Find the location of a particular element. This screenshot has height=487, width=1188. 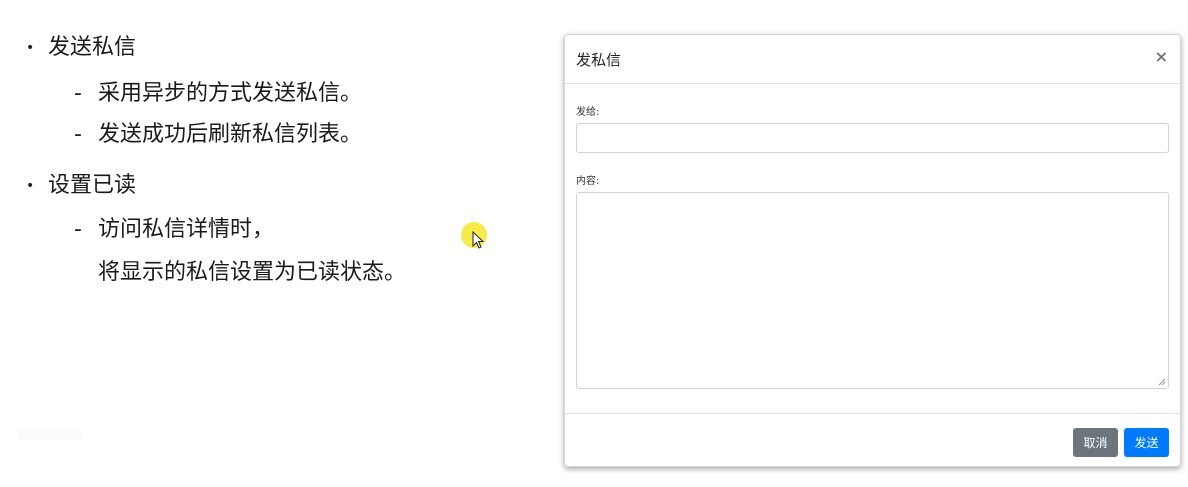

cursor-arrow-icon is located at coordinates (478, 240).